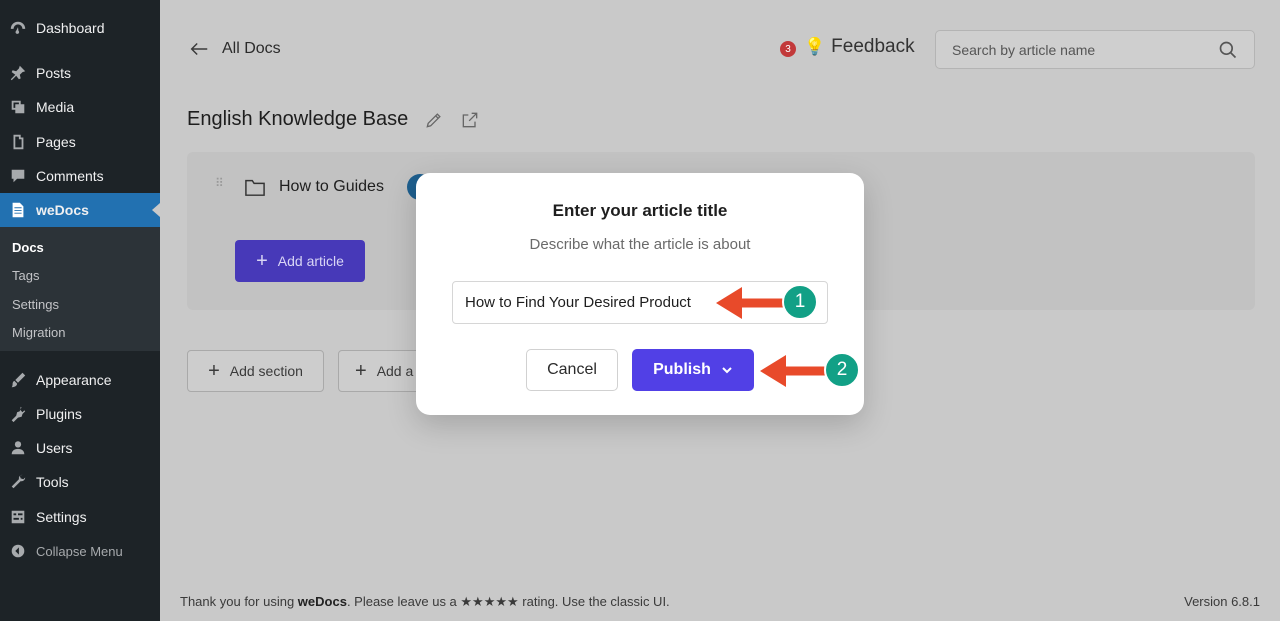 The width and height of the screenshot is (1280, 621). Describe the element at coordinates (815, 46) in the screenshot. I see `lightbulb-icon: 💡` at that location.